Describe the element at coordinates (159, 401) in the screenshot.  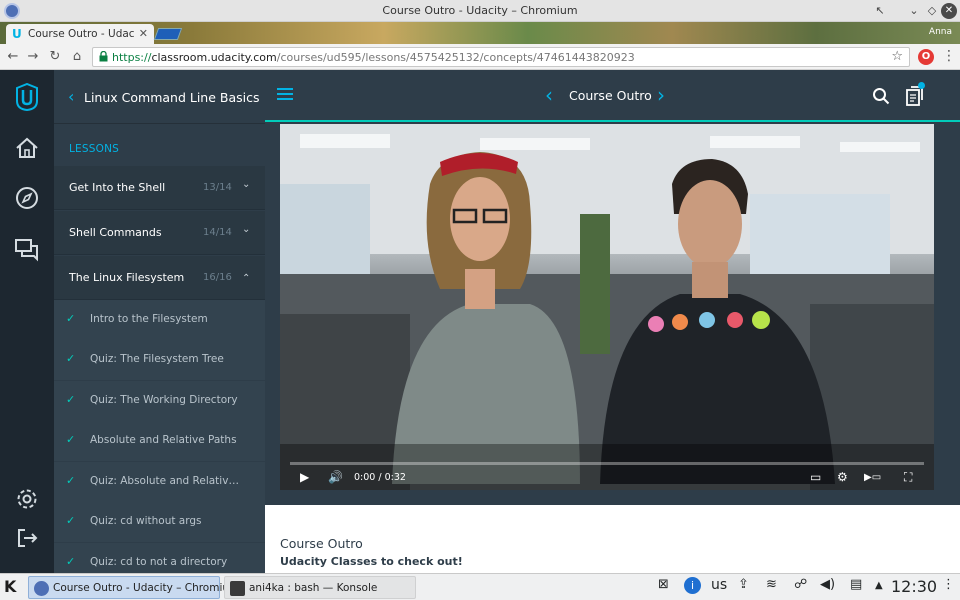
I see `concept-item: ✓ Quiz: The Working Directory` at that location.